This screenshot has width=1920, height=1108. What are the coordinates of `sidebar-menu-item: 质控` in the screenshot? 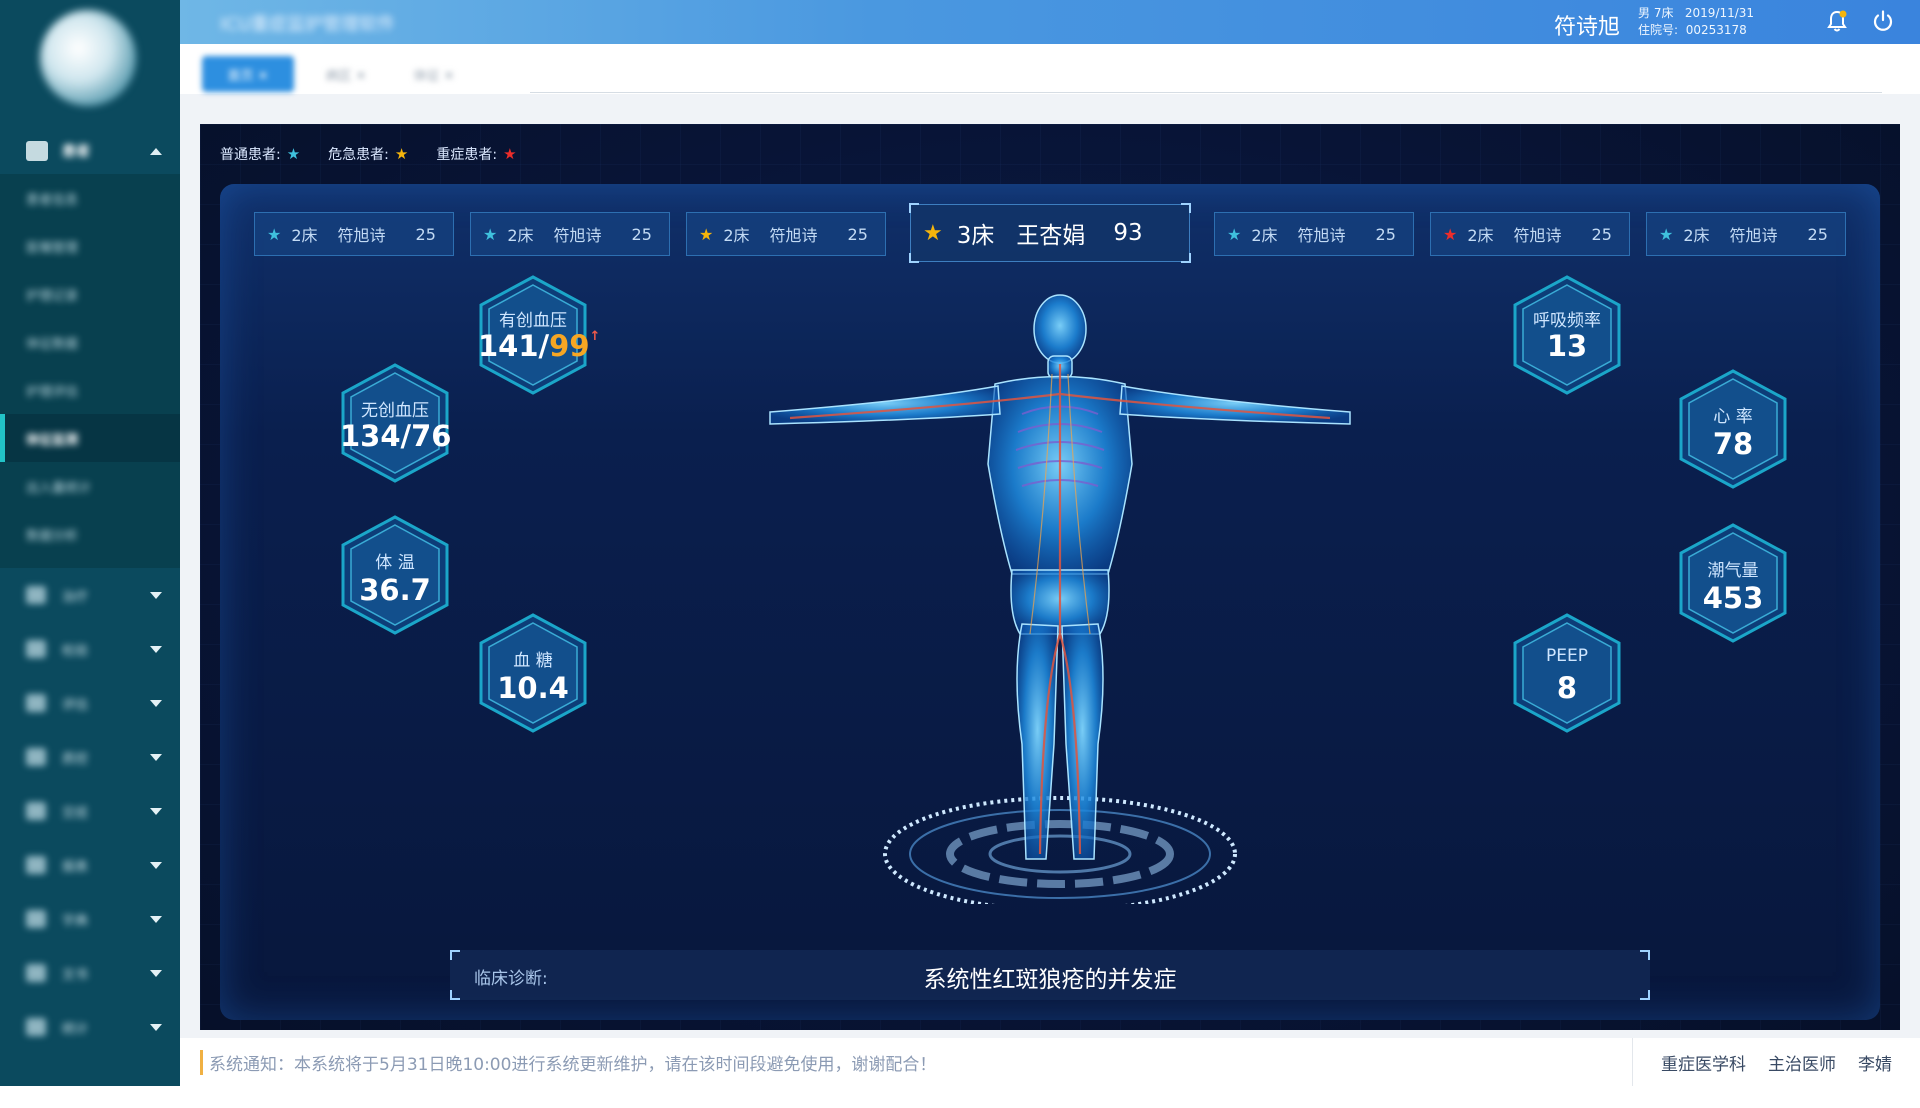 It's located at (90, 757).